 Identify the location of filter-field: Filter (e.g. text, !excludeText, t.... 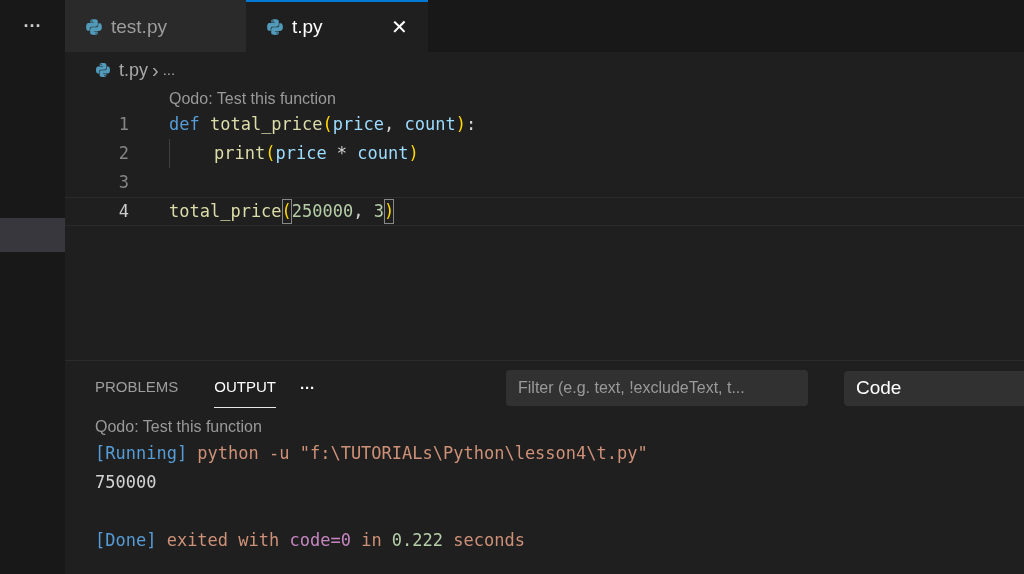
(657, 388).